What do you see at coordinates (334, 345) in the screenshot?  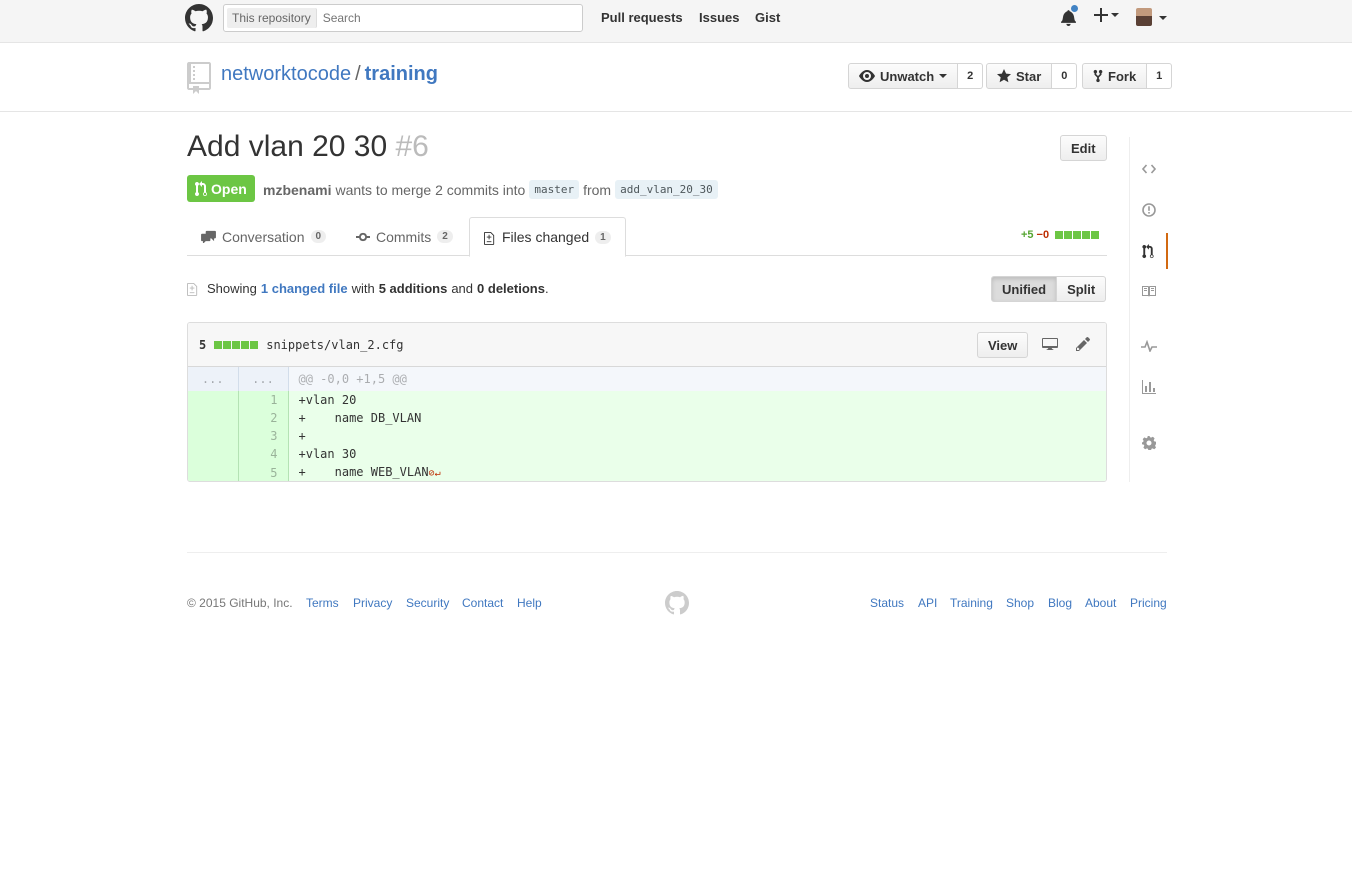 I see `file-path: snippets/vlan_2.cfg` at bounding box center [334, 345].